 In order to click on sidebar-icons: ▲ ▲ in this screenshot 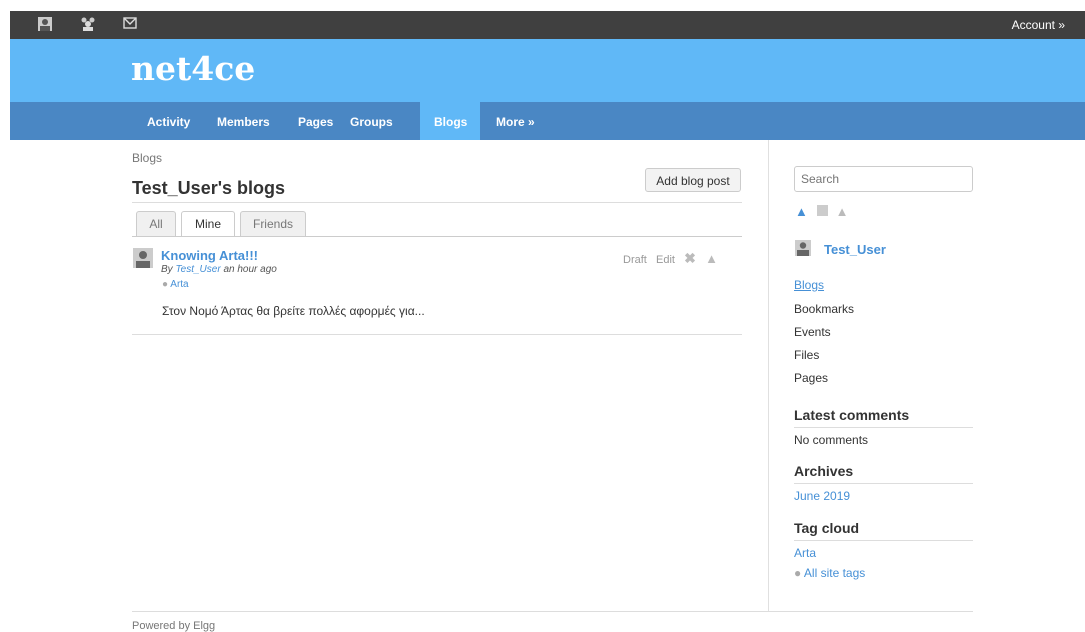, I will do `click(821, 211)`.